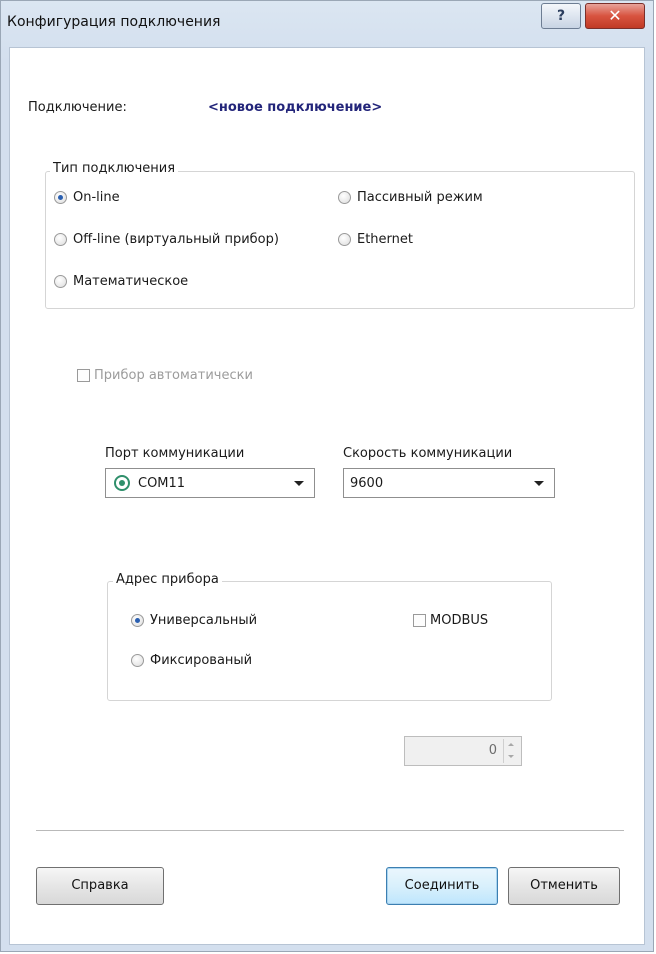  I want to click on device-address-title: Адрес прибора, so click(167, 579).